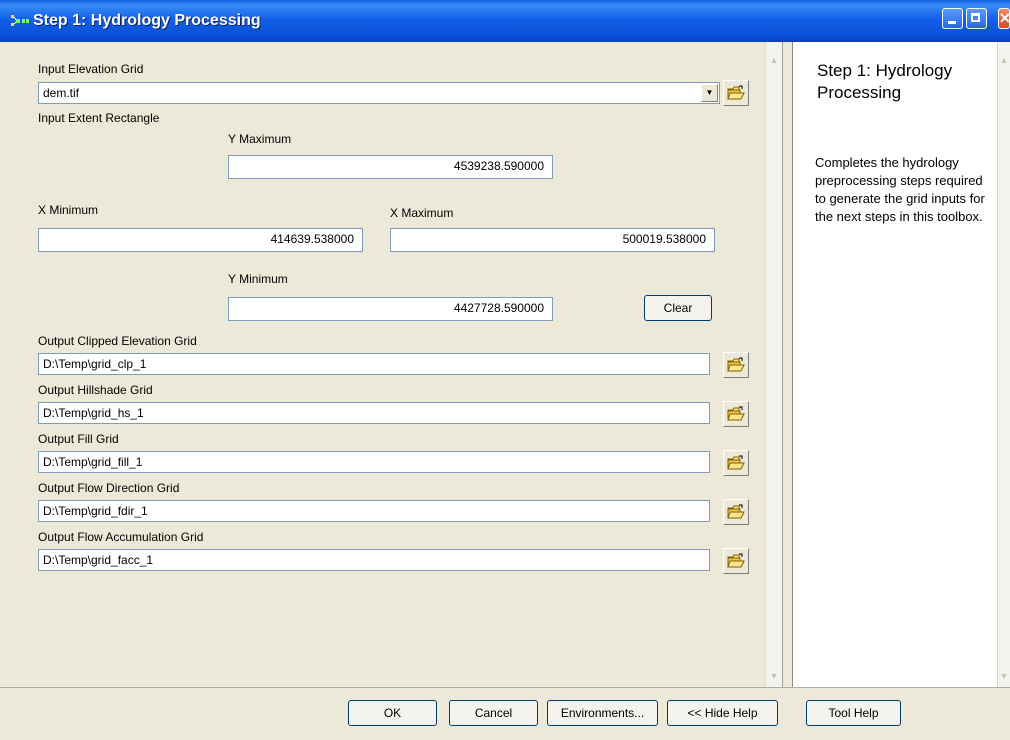  What do you see at coordinates (20, 21) in the screenshot?
I see `toolbox-model-icon` at bounding box center [20, 21].